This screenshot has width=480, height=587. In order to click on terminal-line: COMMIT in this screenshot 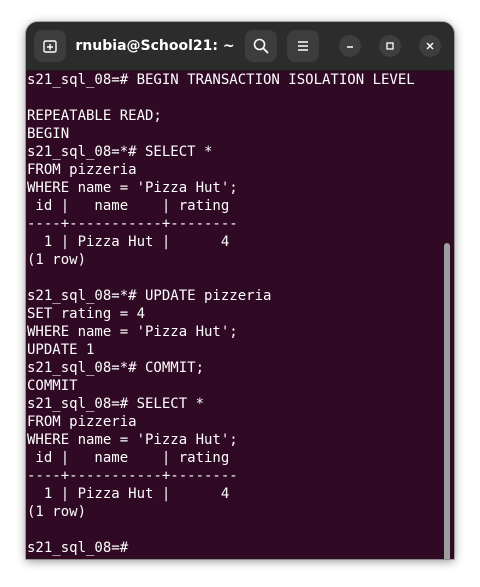, I will do `click(52, 386)`.